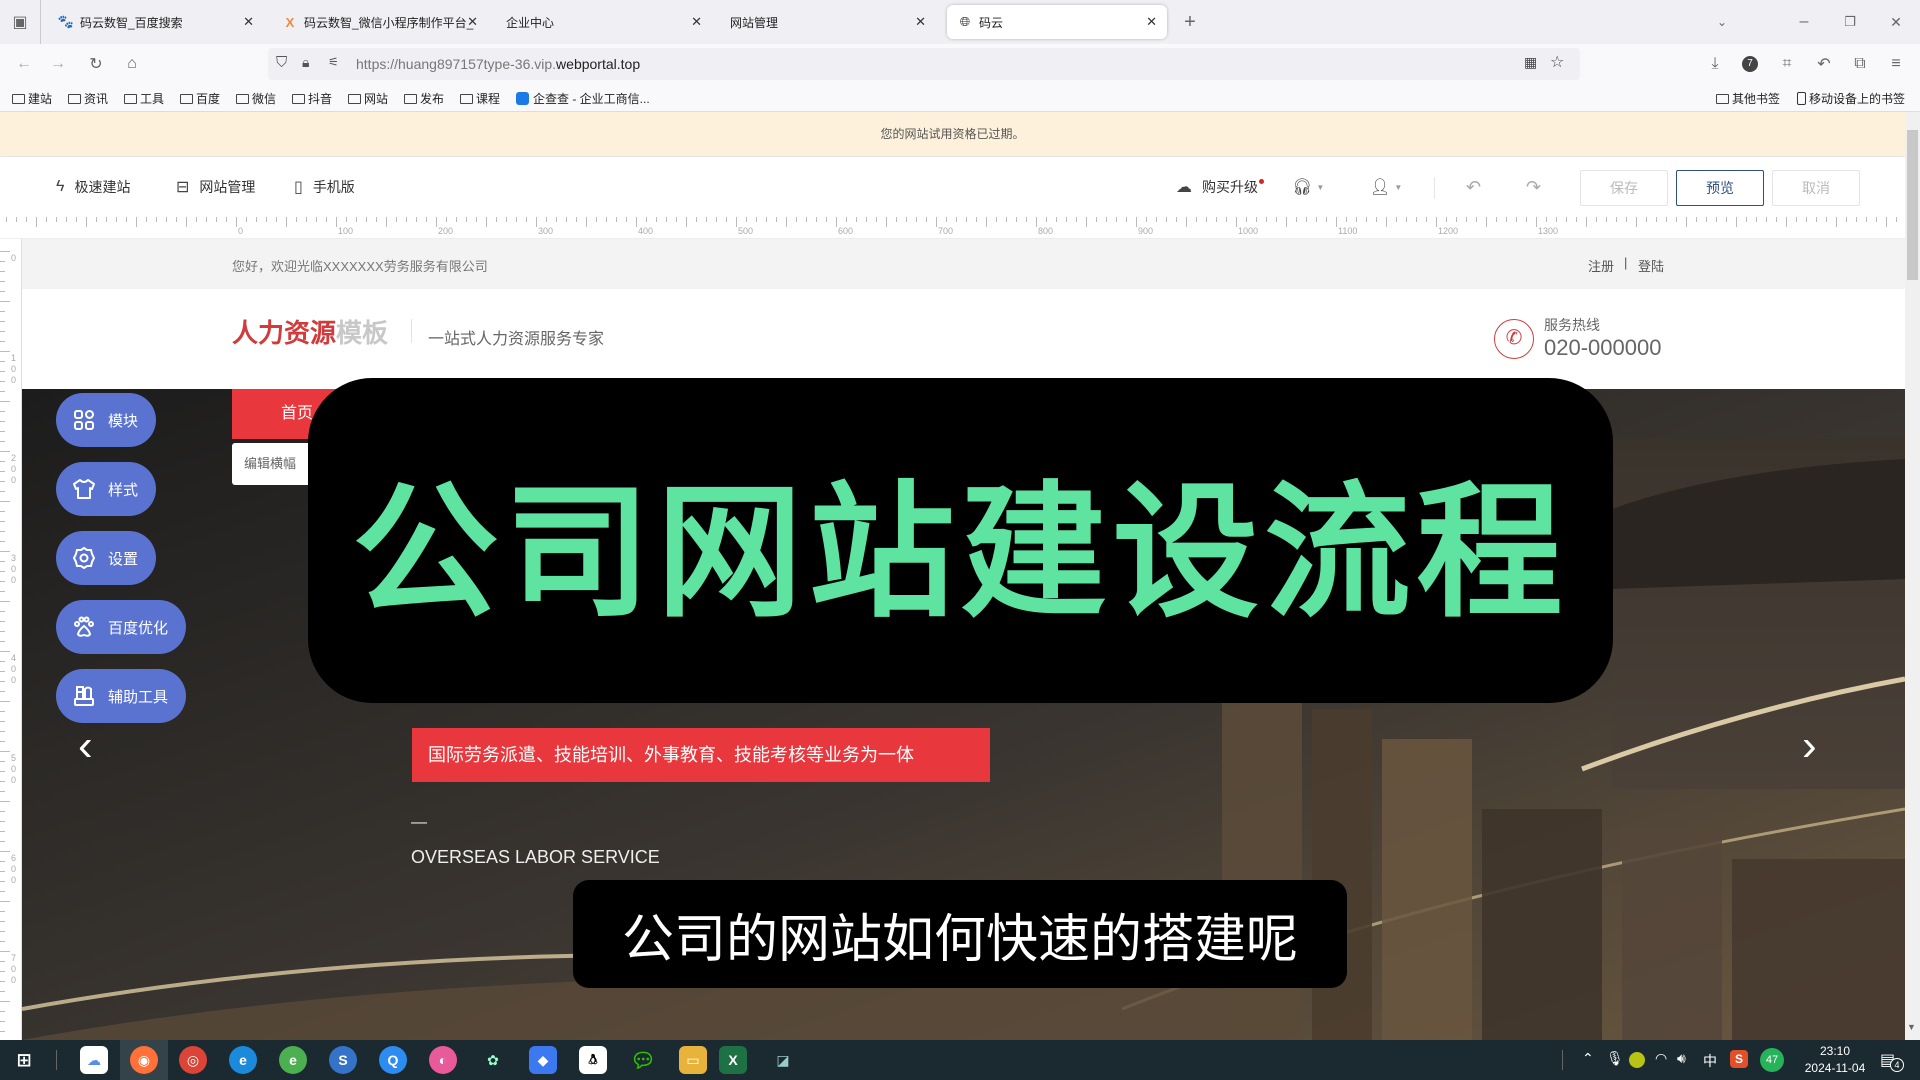 The width and height of the screenshot is (1920, 1080). I want to click on network-app-icon: ✿, so click(493, 1060).